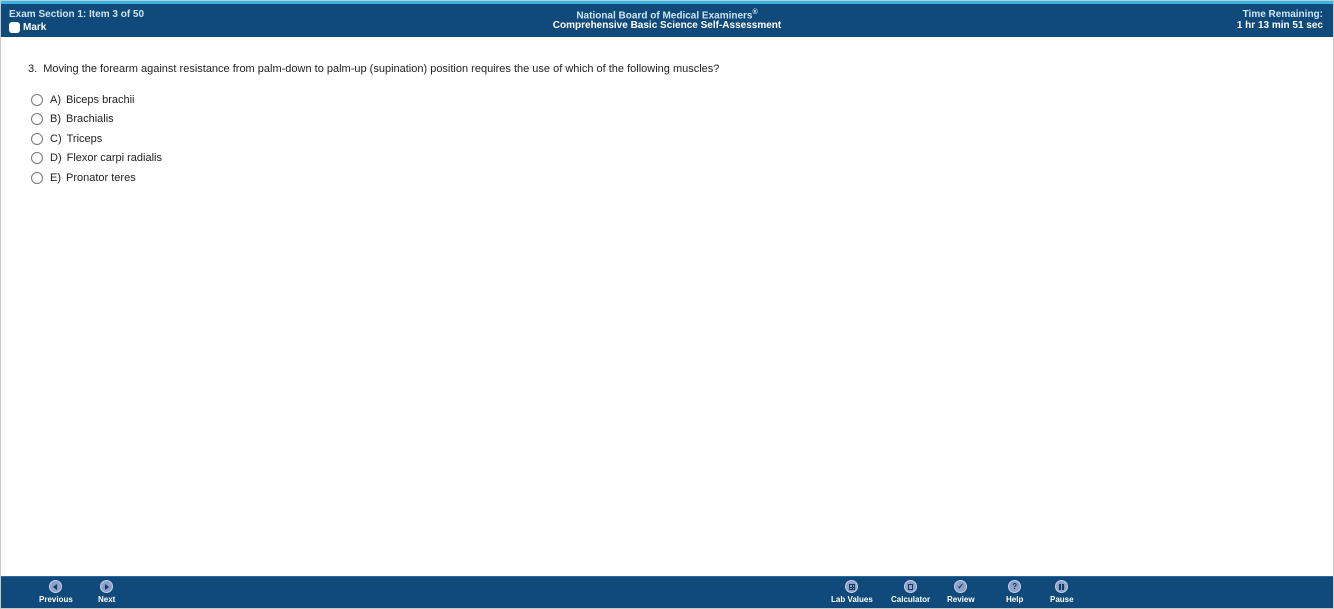 The image size is (1334, 609). What do you see at coordinates (56, 599) in the screenshot?
I see `previous-label: Previous` at bounding box center [56, 599].